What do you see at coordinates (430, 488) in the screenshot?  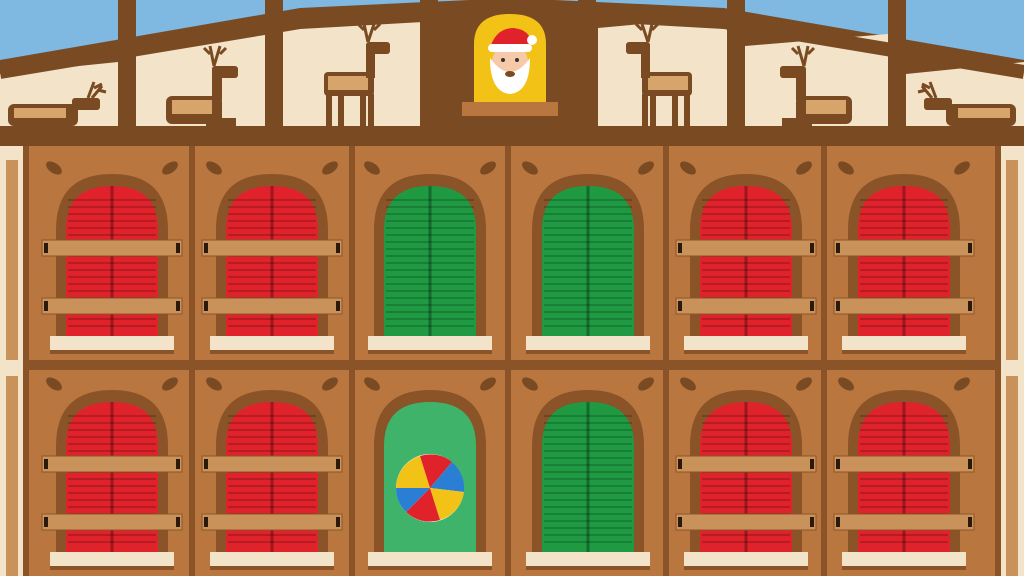 I see `beach-ball-icon` at bounding box center [430, 488].